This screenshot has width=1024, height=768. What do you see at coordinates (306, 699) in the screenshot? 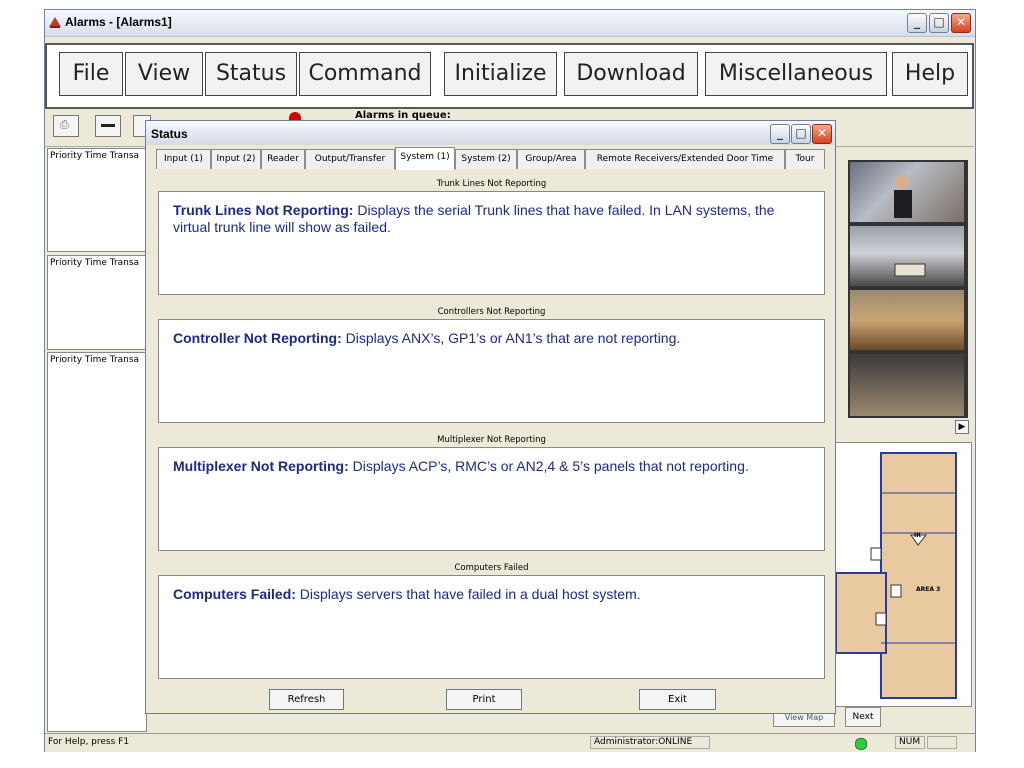
I see `refresh-button: Refresh` at bounding box center [306, 699].